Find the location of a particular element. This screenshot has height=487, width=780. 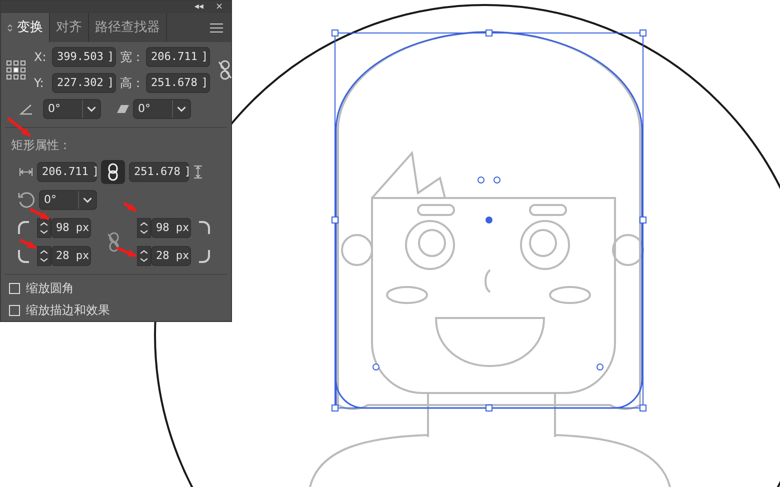

close-button: × is located at coordinates (219, 7).